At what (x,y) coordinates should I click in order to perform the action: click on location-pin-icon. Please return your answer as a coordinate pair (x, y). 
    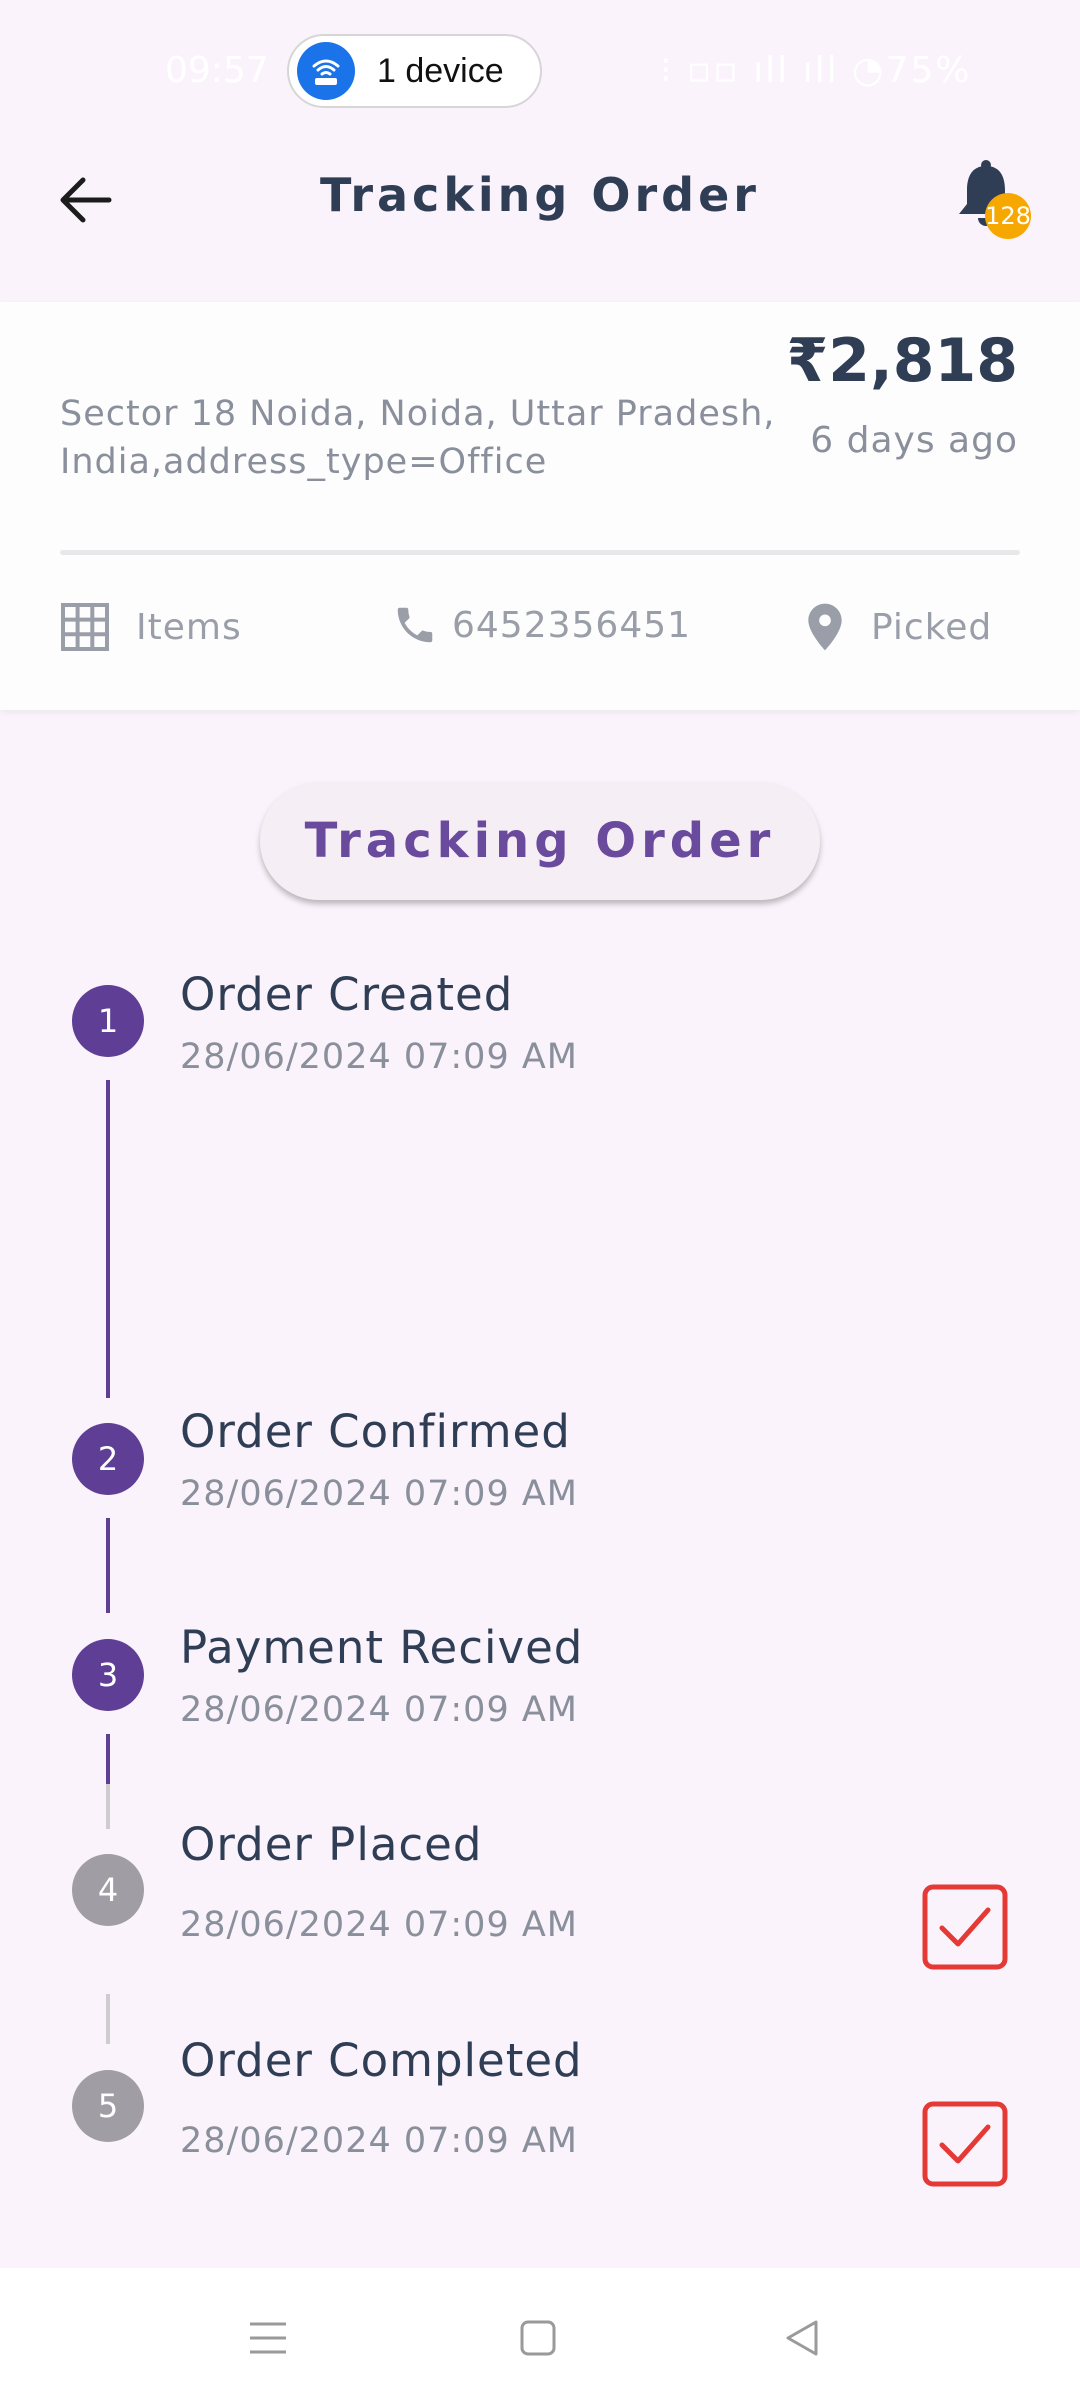
    Looking at the image, I should click on (825, 627).